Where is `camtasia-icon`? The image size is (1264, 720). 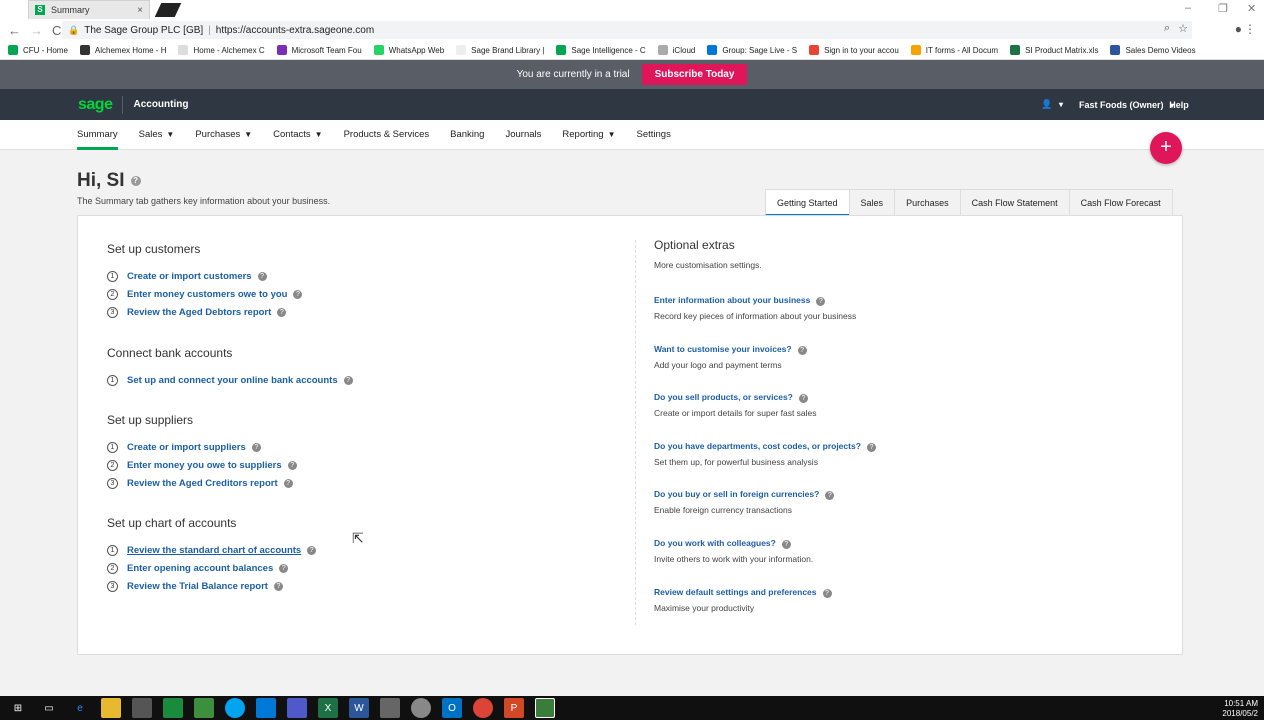 camtasia-icon is located at coordinates (204, 708).